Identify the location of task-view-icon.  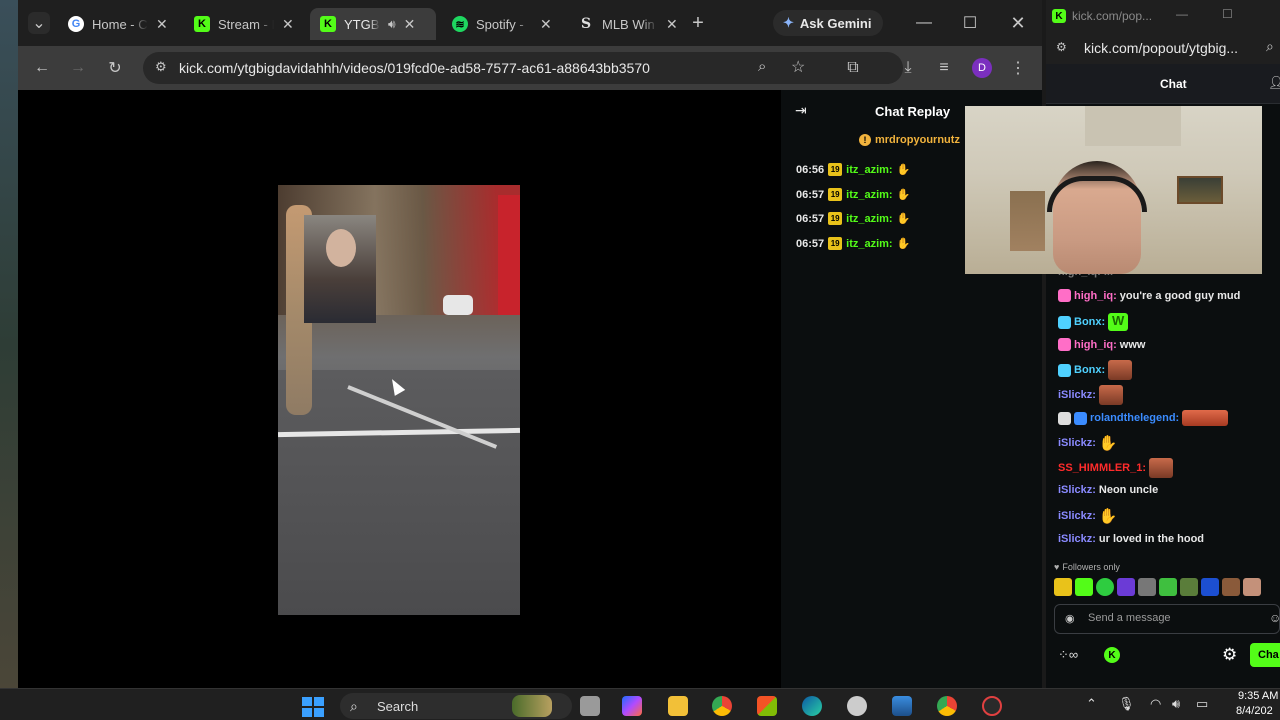
(590, 706).